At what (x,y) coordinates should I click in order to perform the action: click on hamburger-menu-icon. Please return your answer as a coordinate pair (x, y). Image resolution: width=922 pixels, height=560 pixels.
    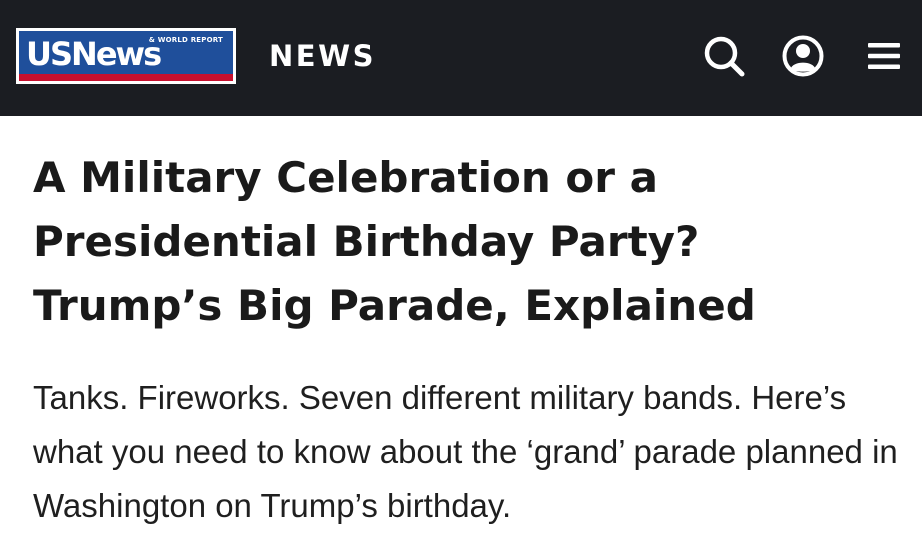
    Looking at the image, I should click on (884, 56).